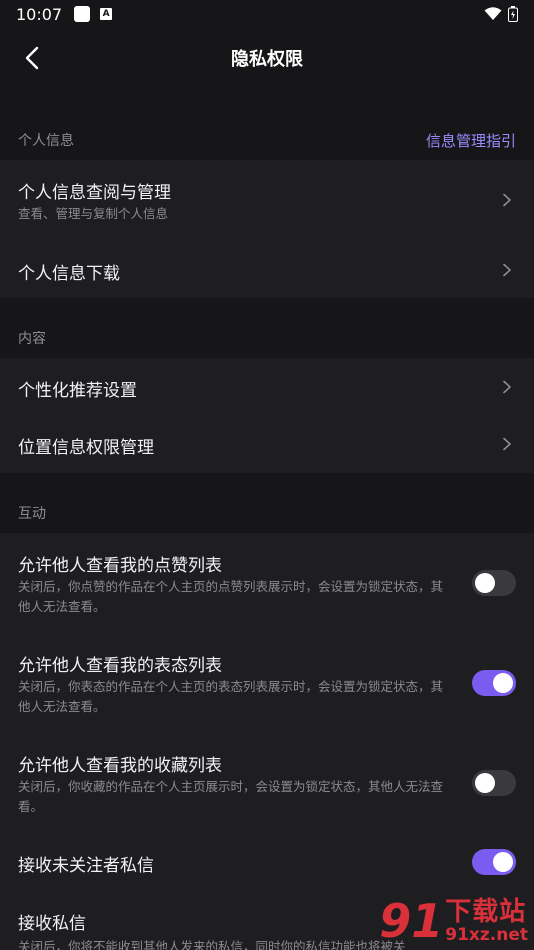  What do you see at coordinates (471, 140) in the screenshot?
I see `info-guide-link: 信息管理指引` at bounding box center [471, 140].